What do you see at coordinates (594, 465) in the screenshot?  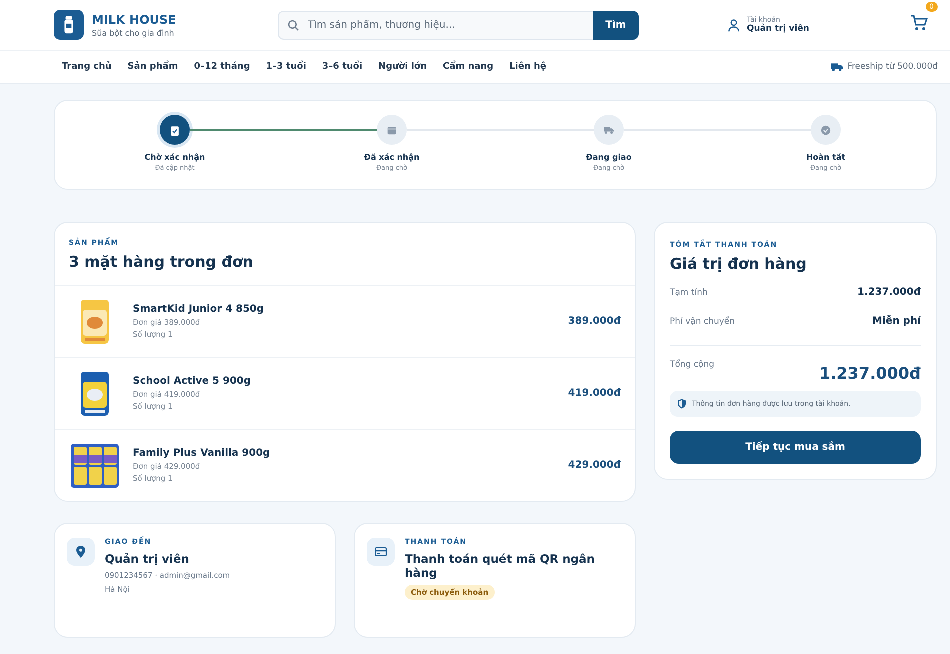 I see `line-total: 429.000đ` at bounding box center [594, 465].